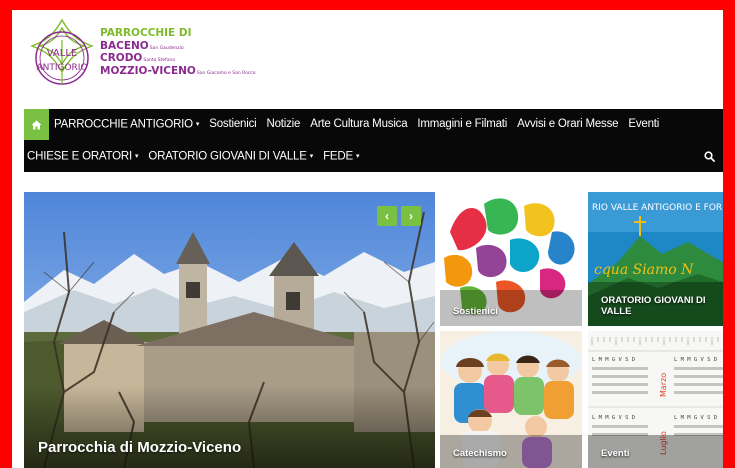  I want to click on search-button, so click(709, 156).